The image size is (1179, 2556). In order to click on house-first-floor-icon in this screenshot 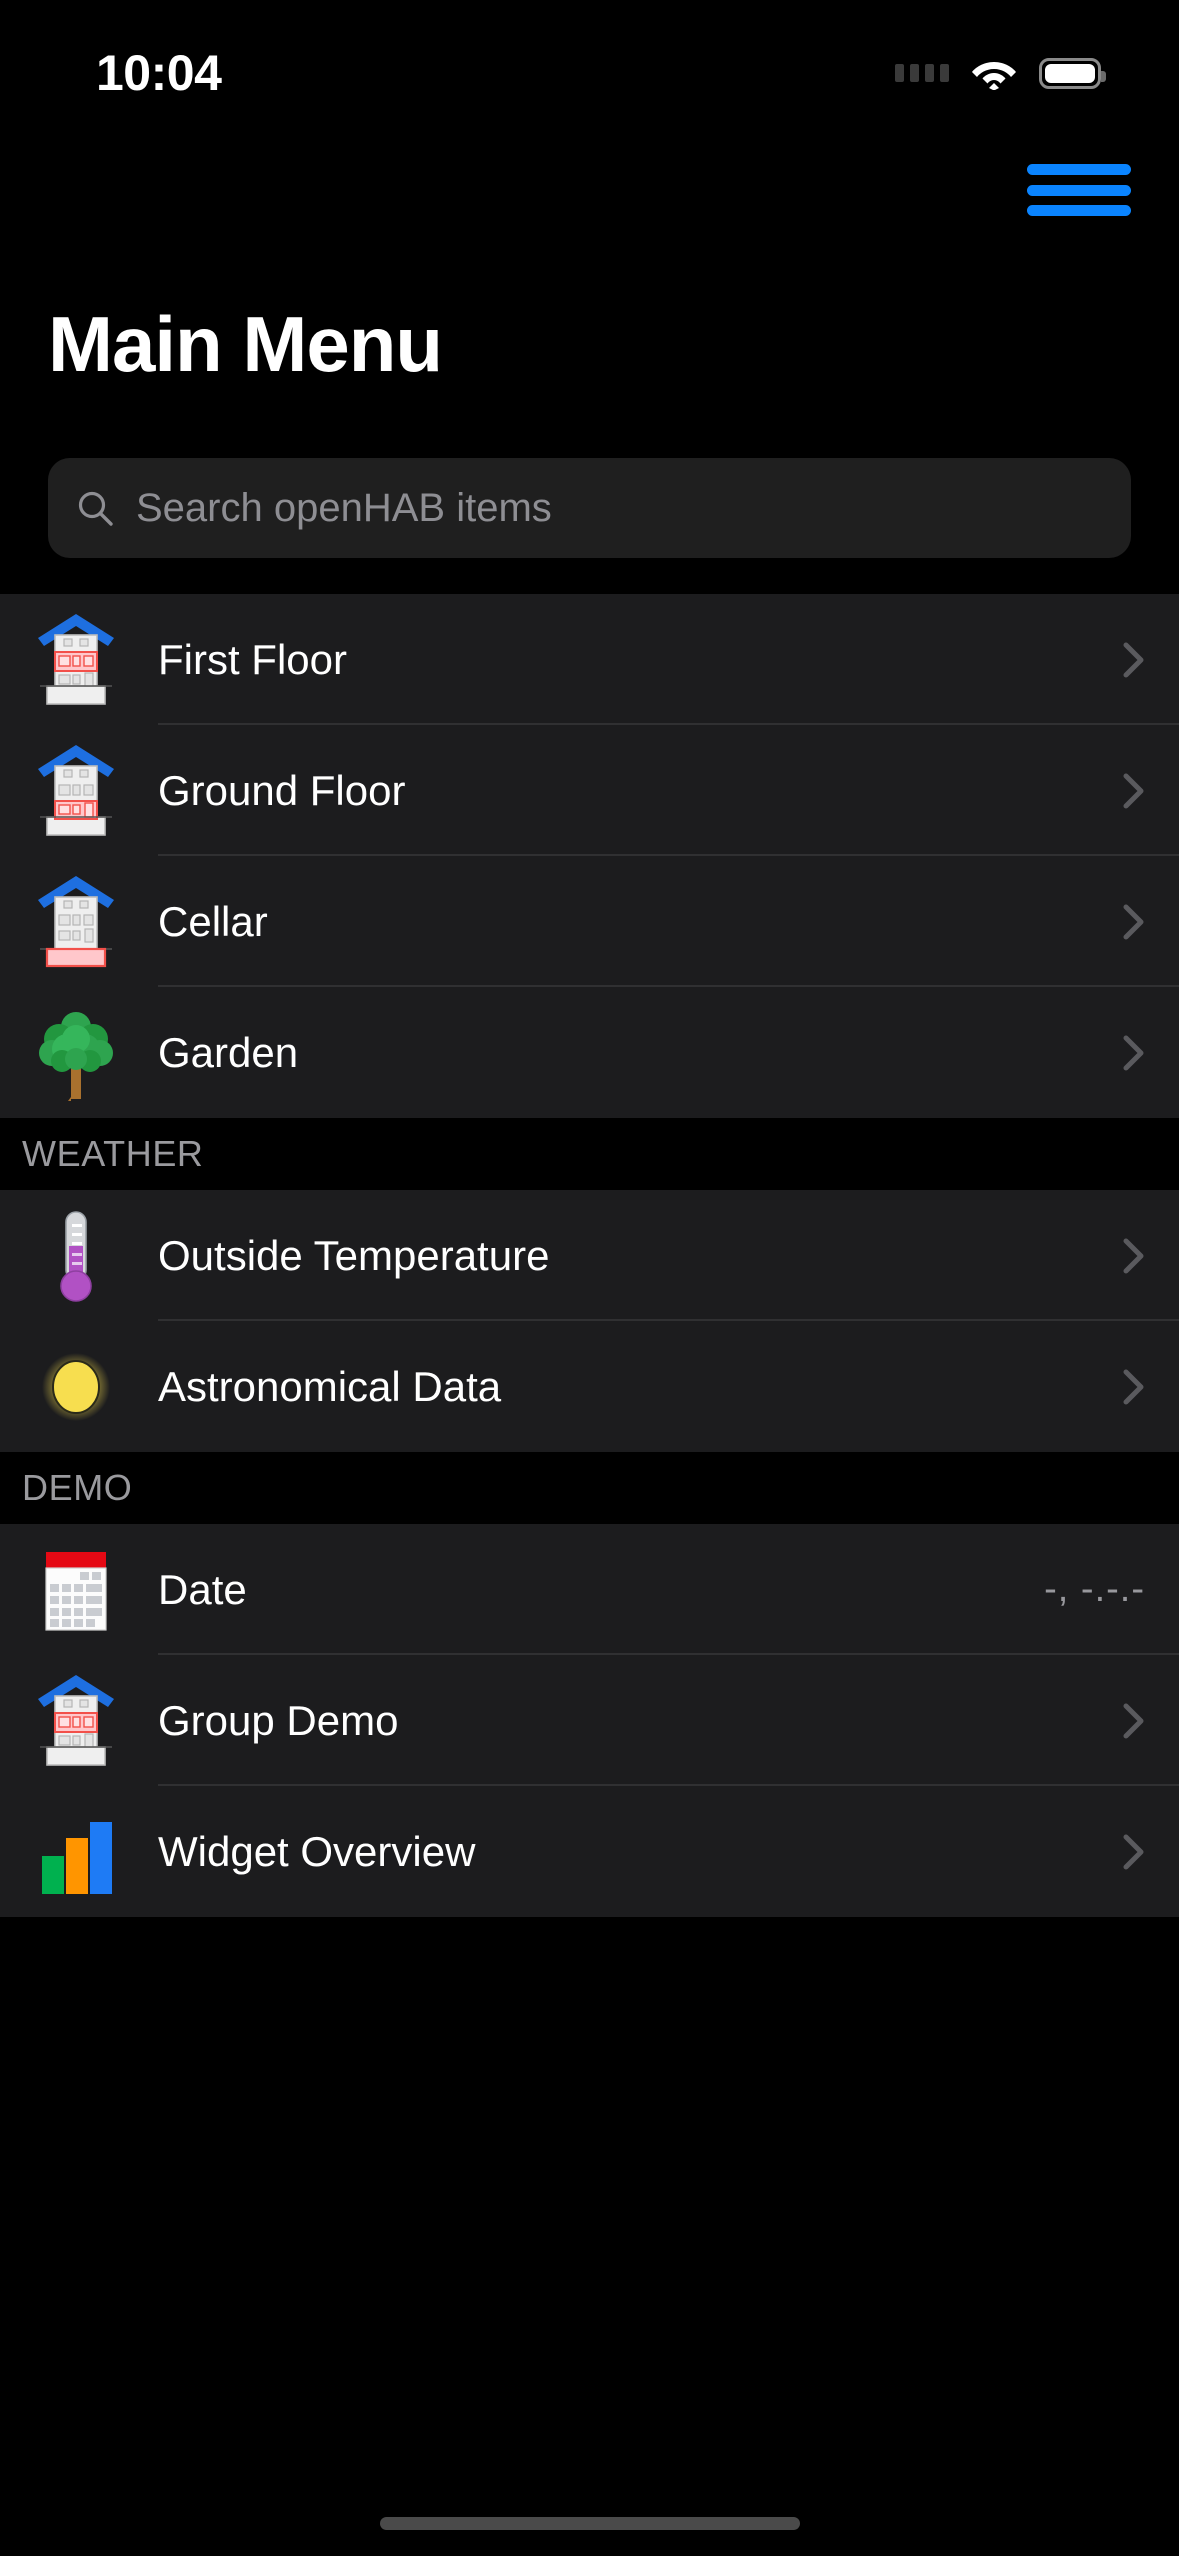, I will do `click(76, 659)`.